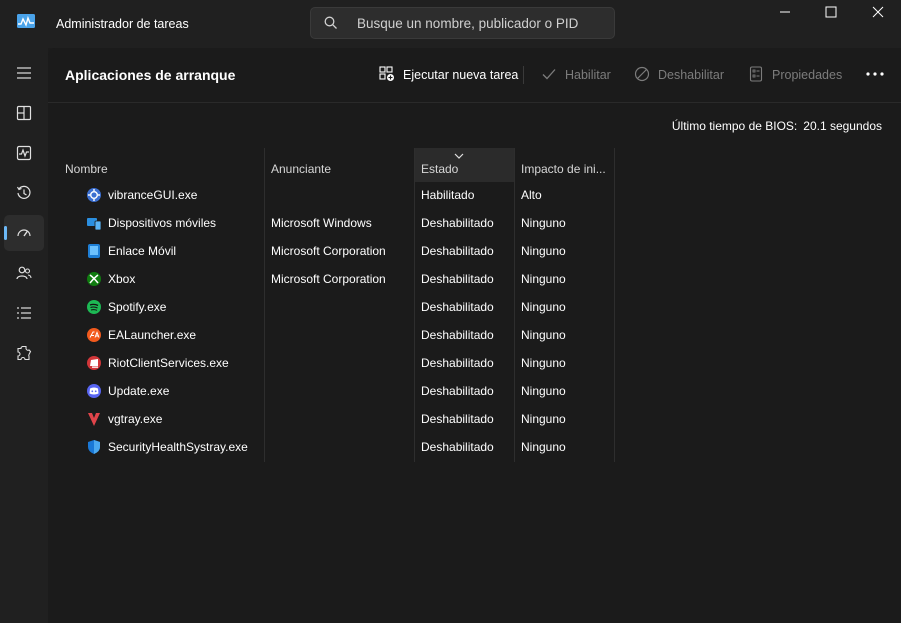  I want to click on column-header-state: Estado, so click(464, 165).